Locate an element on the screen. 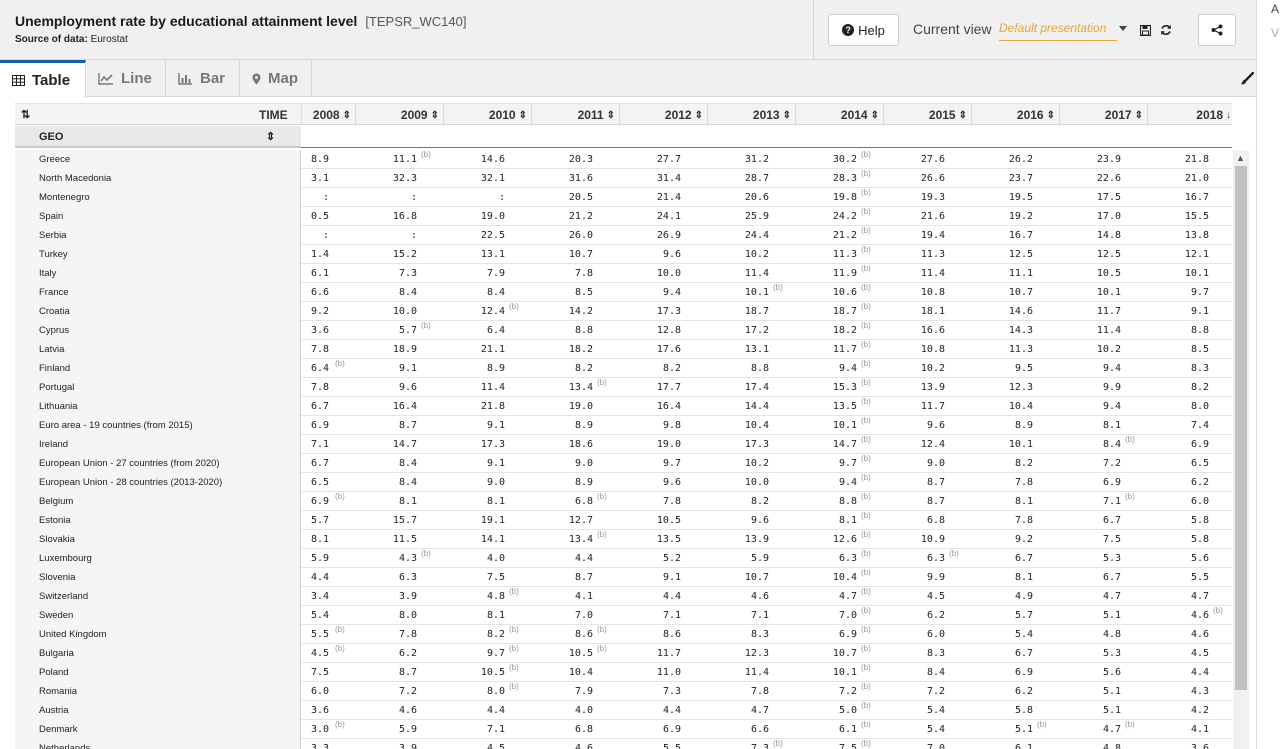 The image size is (1280, 749). table-cell: 19.1 is located at coordinates (474, 520).